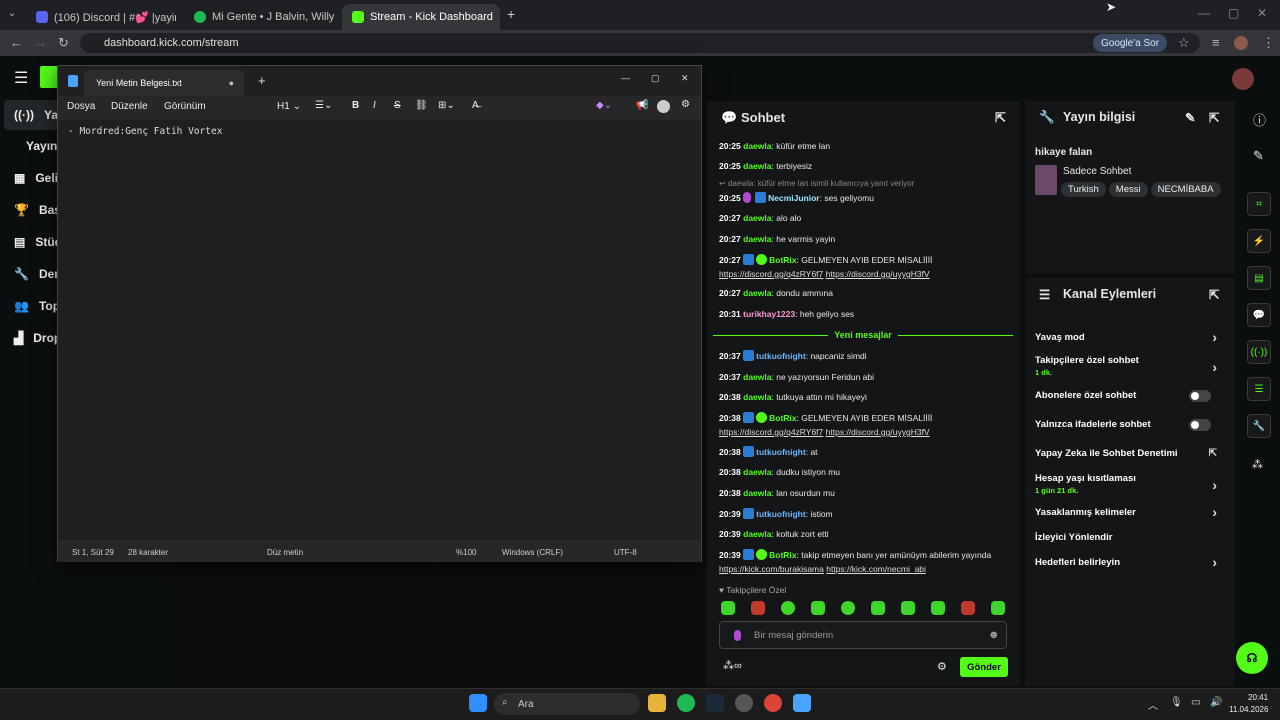 This screenshot has height=720, width=1280. Describe the element at coordinates (1241, 43) in the screenshot. I see `profile-avatar` at that location.